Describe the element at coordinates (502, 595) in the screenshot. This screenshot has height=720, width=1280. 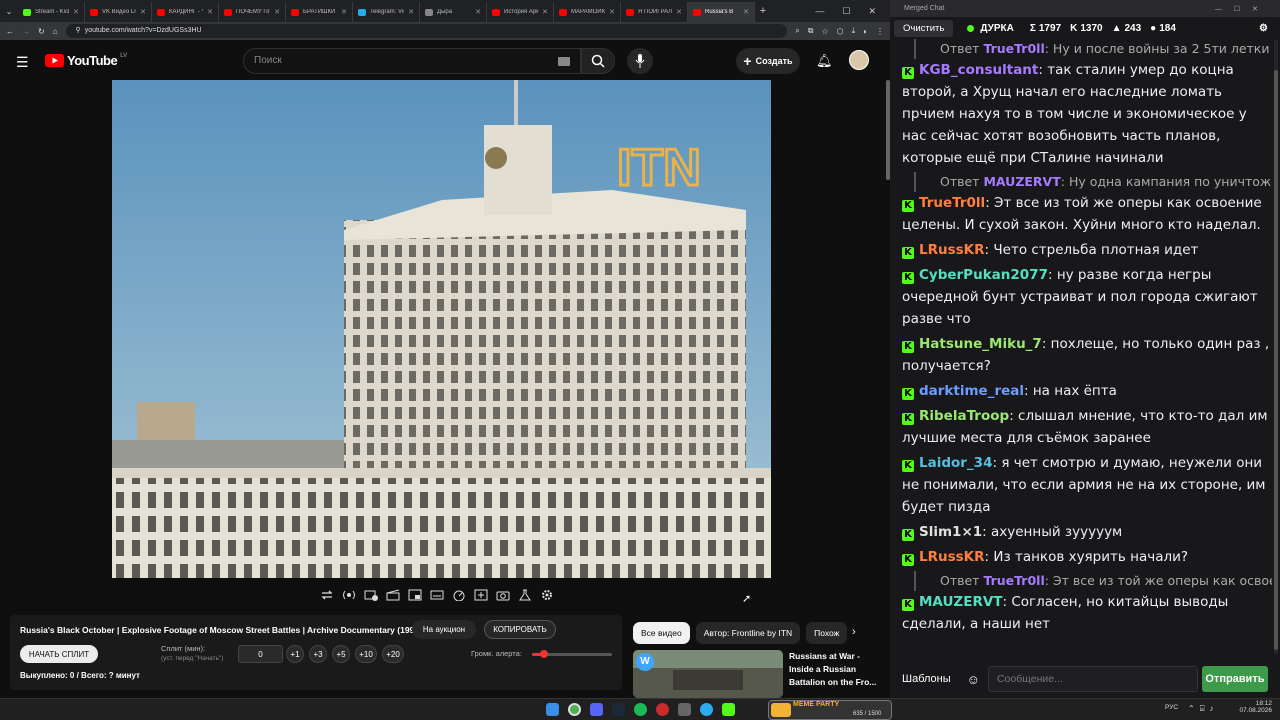
I see `camera-icon` at that location.